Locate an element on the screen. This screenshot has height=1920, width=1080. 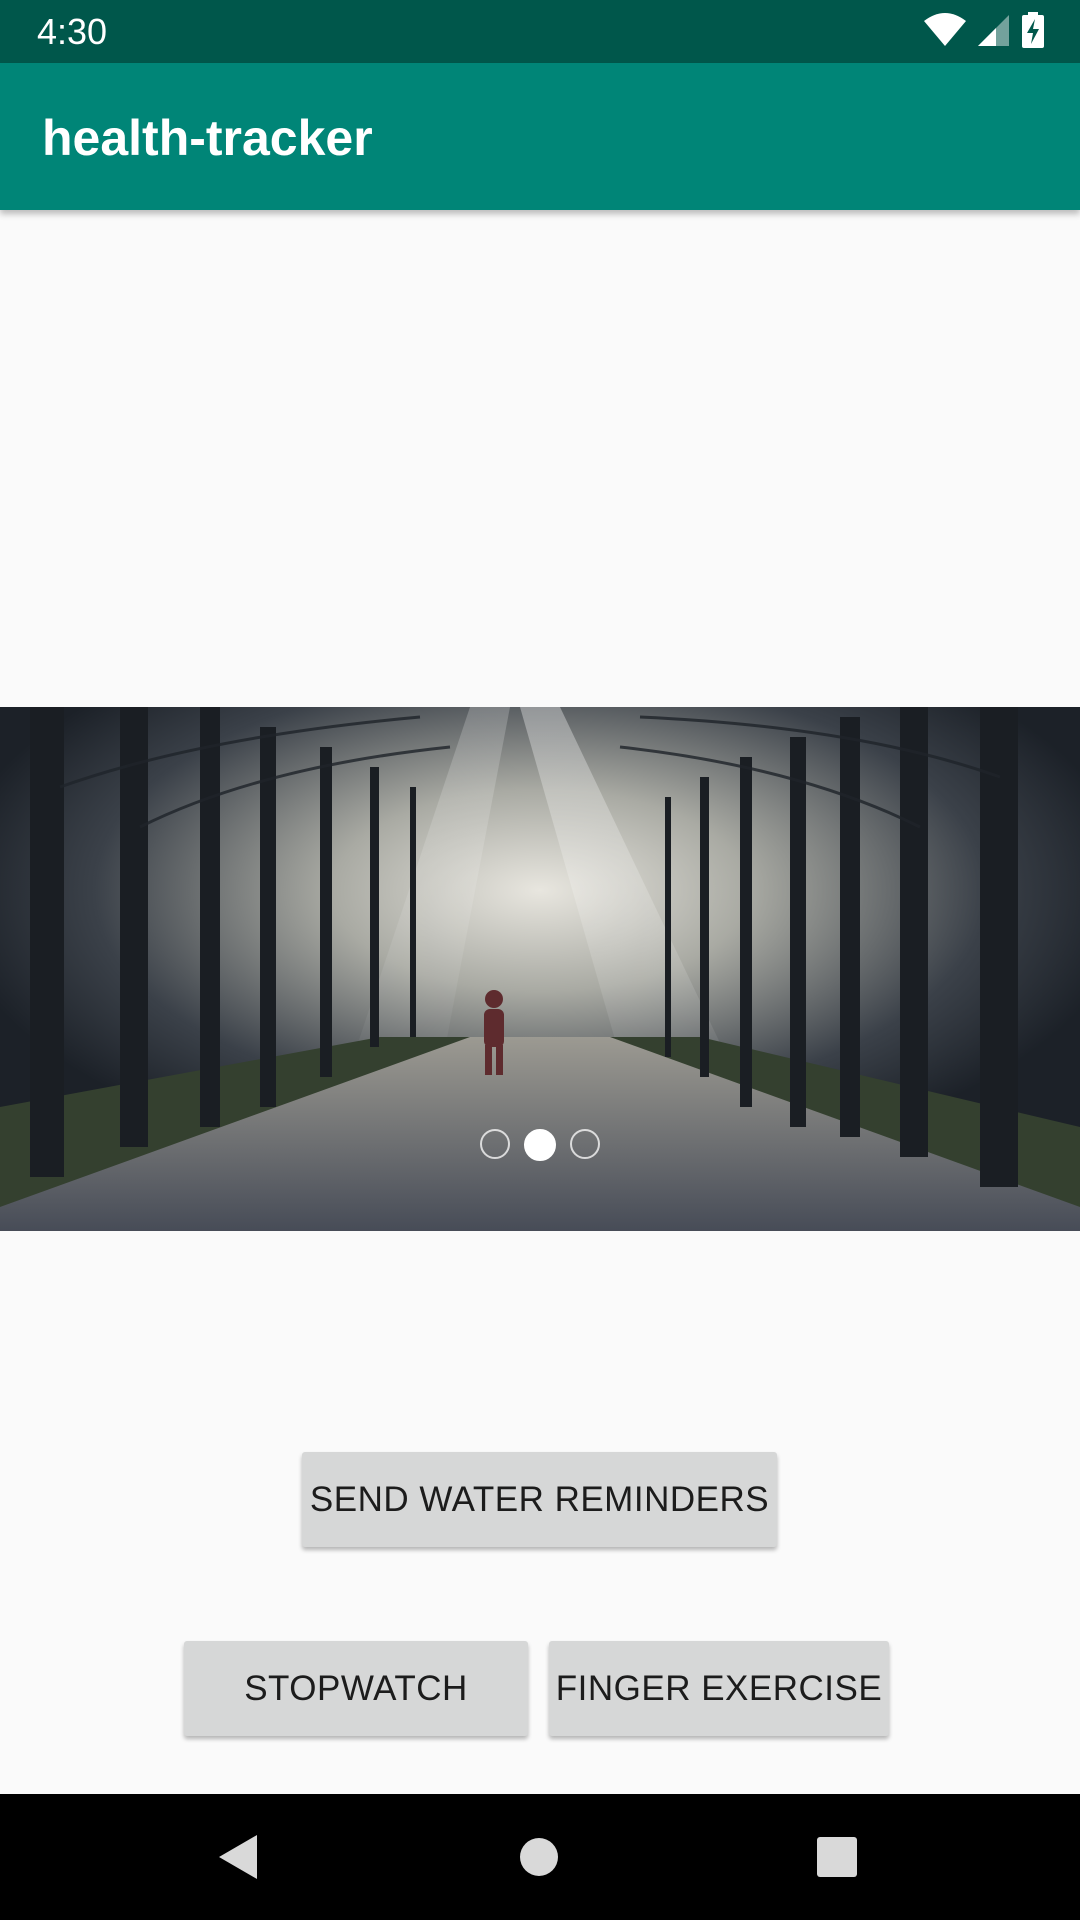
carousel-dot-active is located at coordinates (540, 1145).